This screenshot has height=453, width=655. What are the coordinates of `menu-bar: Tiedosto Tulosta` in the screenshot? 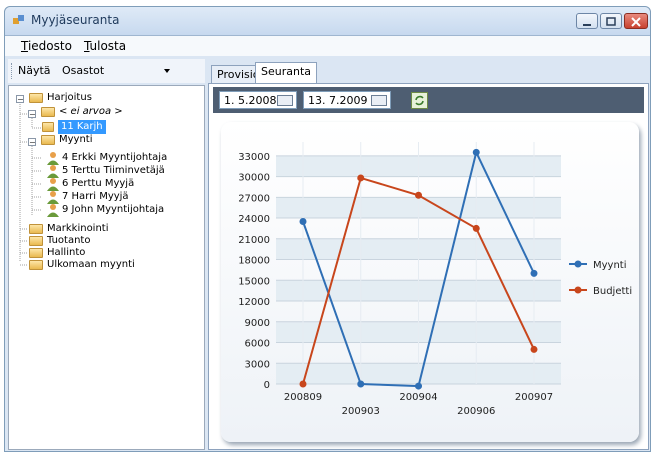 It's located at (327, 46).